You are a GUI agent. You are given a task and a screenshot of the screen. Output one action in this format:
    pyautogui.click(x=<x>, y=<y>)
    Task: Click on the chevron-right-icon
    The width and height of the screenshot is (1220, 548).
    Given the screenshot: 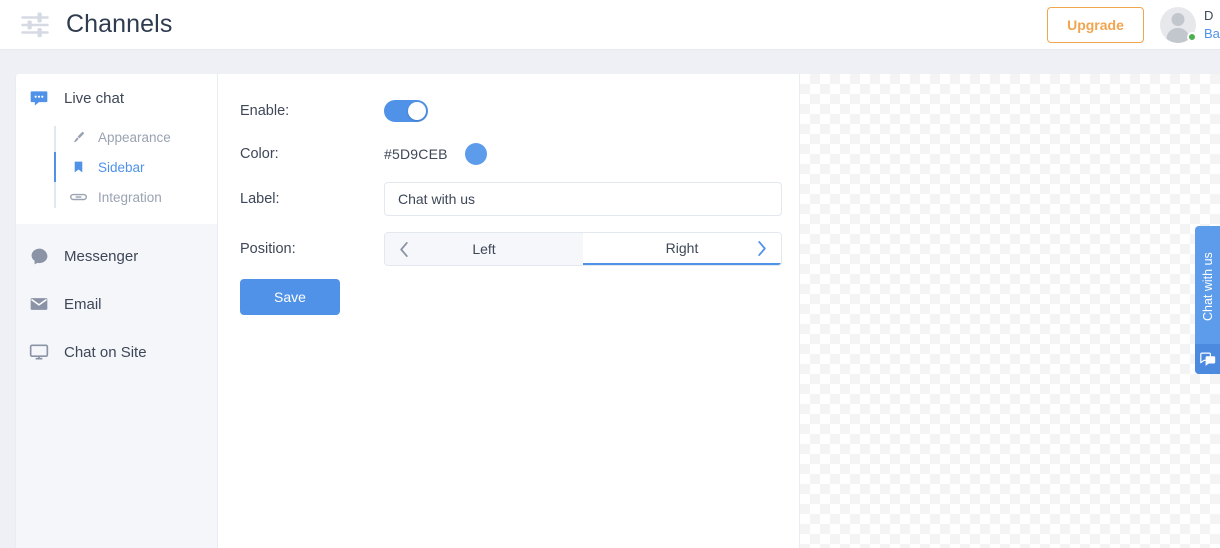 What is the action you would take?
    pyautogui.click(x=762, y=248)
    